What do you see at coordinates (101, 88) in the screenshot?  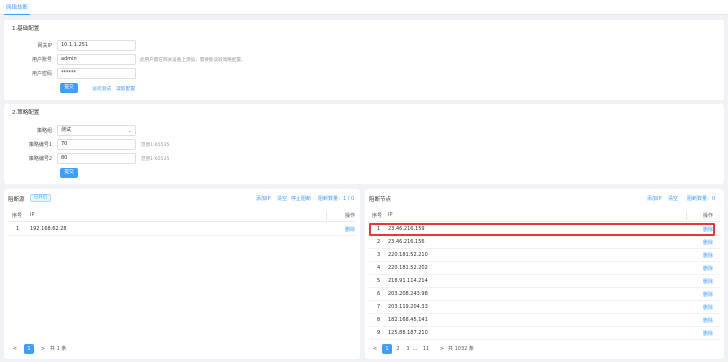 I see `access-test-link: 访问测试` at bounding box center [101, 88].